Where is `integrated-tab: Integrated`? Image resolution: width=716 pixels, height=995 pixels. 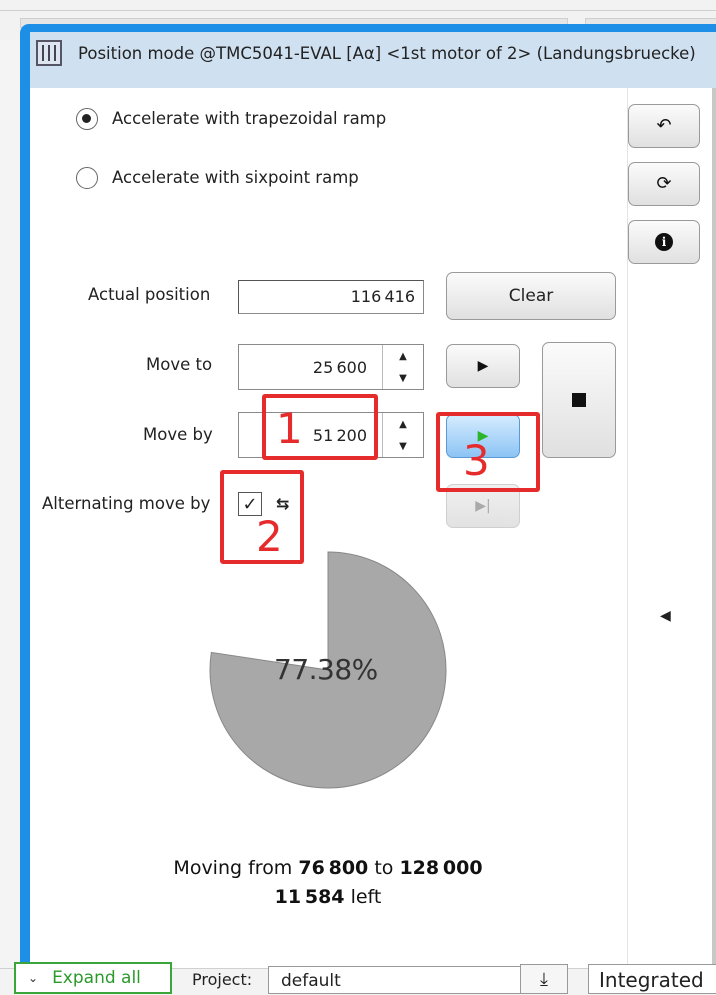 integrated-tab: Integrated is located at coordinates (652, 979).